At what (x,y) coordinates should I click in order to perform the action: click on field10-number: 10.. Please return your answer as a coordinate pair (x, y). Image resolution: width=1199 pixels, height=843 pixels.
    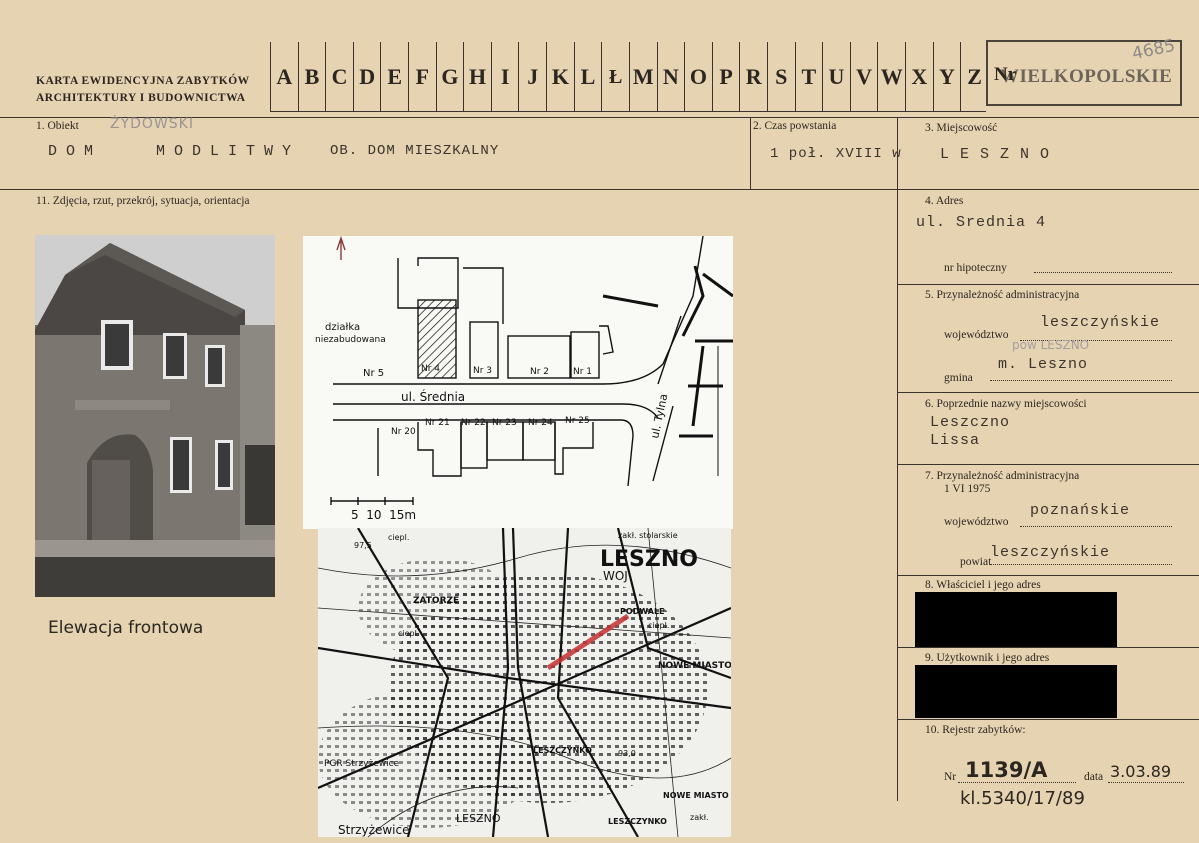
    Looking at the image, I should click on (932, 730).